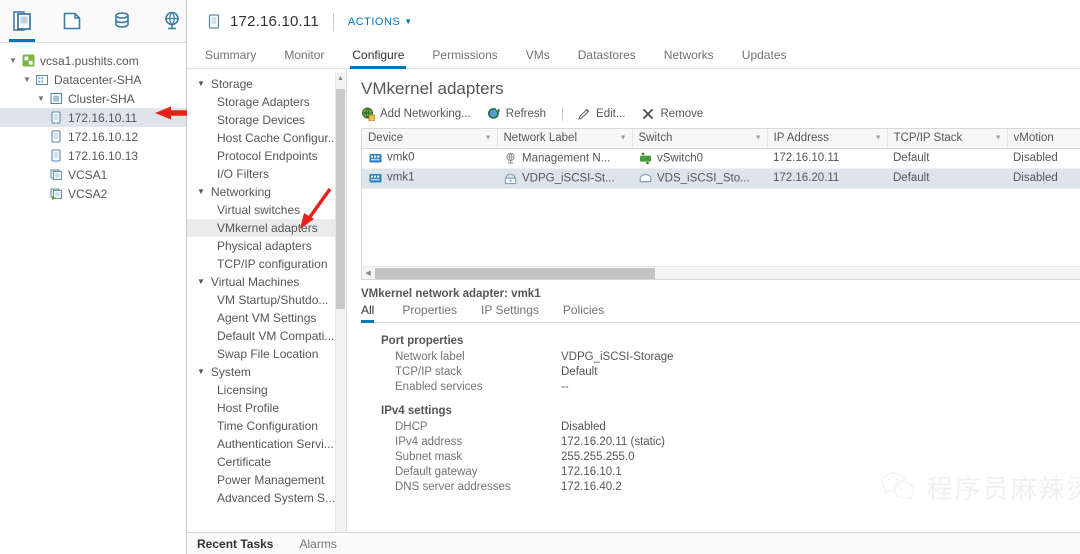 This screenshot has height=554, width=1080. I want to click on alarms-tab: Alarms, so click(317, 544).